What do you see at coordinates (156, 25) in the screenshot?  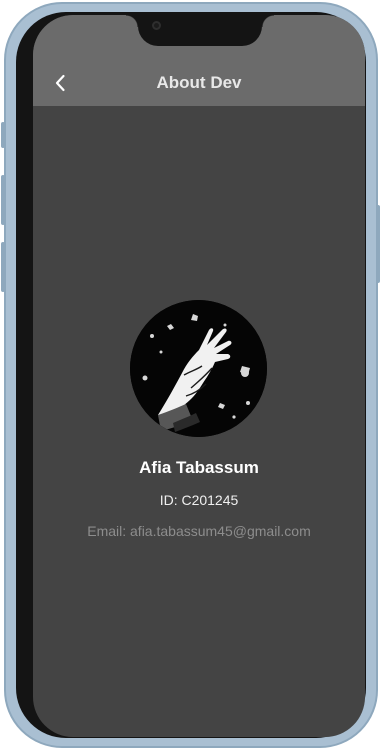 I see `front-camera-icon` at bounding box center [156, 25].